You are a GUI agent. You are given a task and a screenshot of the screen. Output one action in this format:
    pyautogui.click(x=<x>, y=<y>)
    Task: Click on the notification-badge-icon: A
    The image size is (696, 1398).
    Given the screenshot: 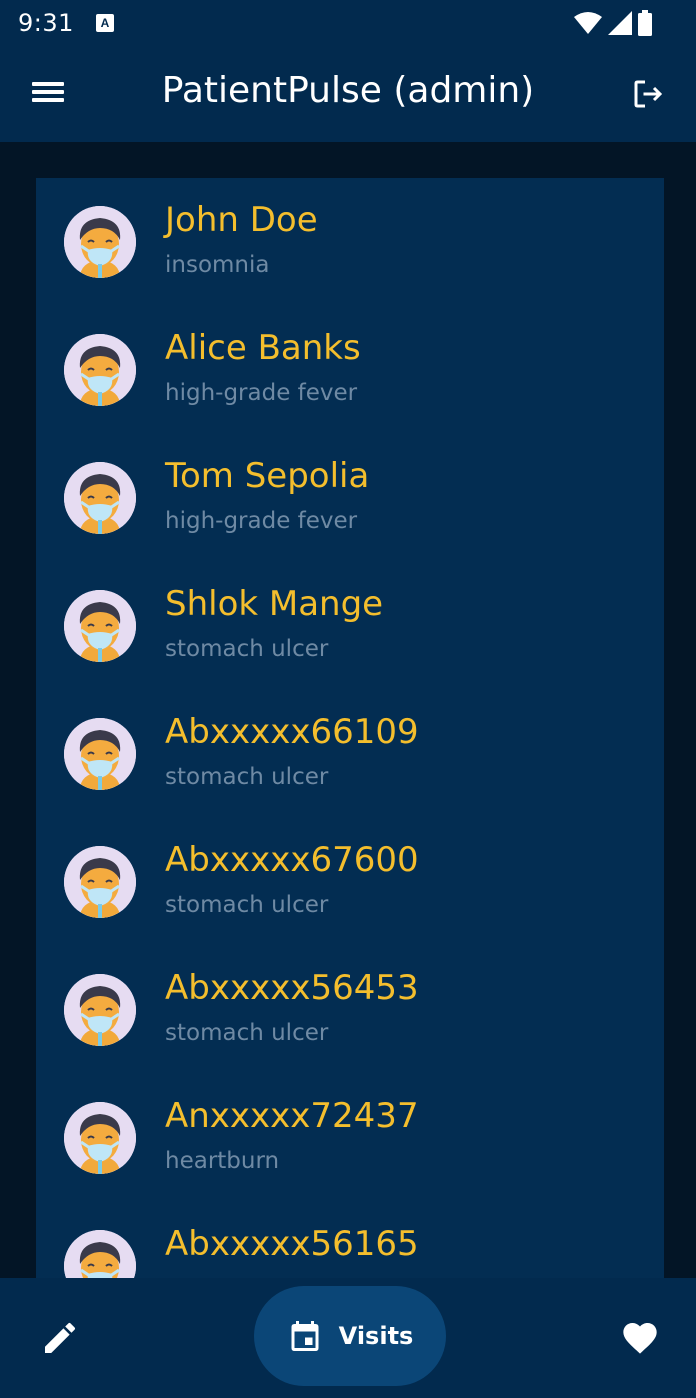 What is the action you would take?
    pyautogui.click(x=104, y=23)
    